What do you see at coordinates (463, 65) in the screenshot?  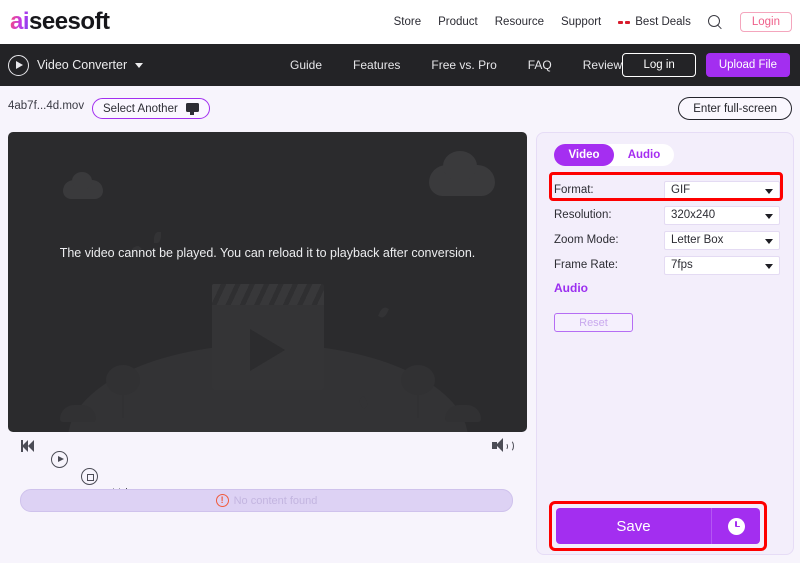 I see `nav-link-free-vs-pro: Free vs. Pro` at bounding box center [463, 65].